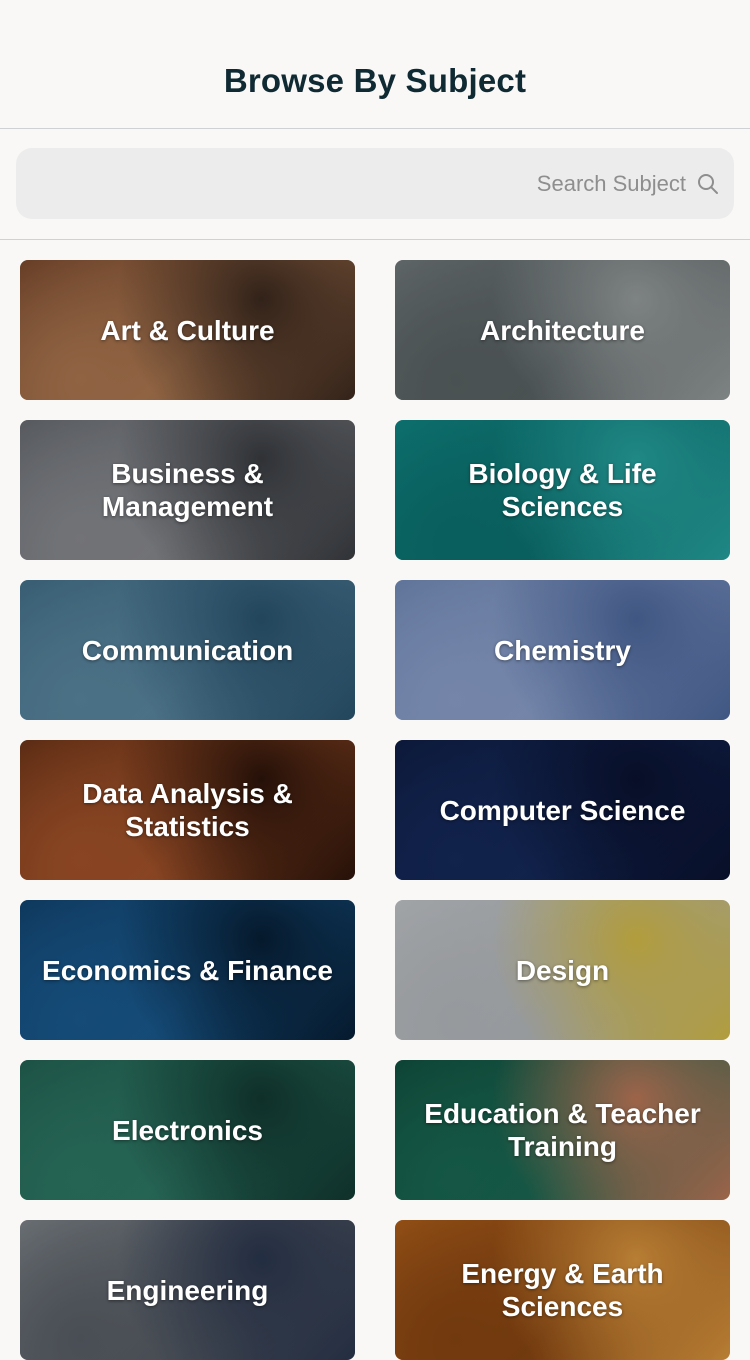 The image size is (750, 1360). Describe the element at coordinates (375, 80) in the screenshot. I see `page-title: Browse By Subject` at that location.